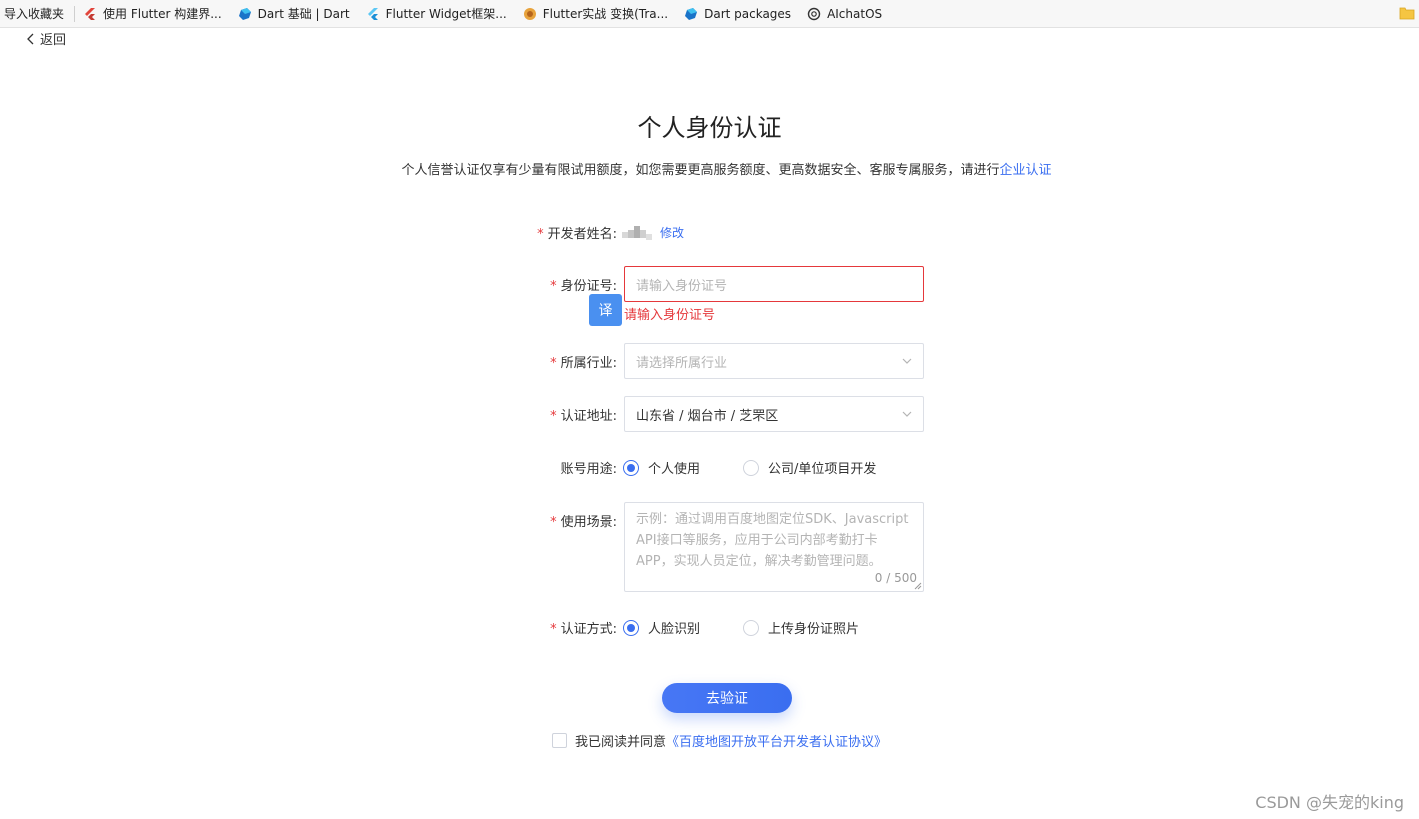  What do you see at coordinates (588, 469) in the screenshot?
I see `usage-label: 账号用途:` at bounding box center [588, 469].